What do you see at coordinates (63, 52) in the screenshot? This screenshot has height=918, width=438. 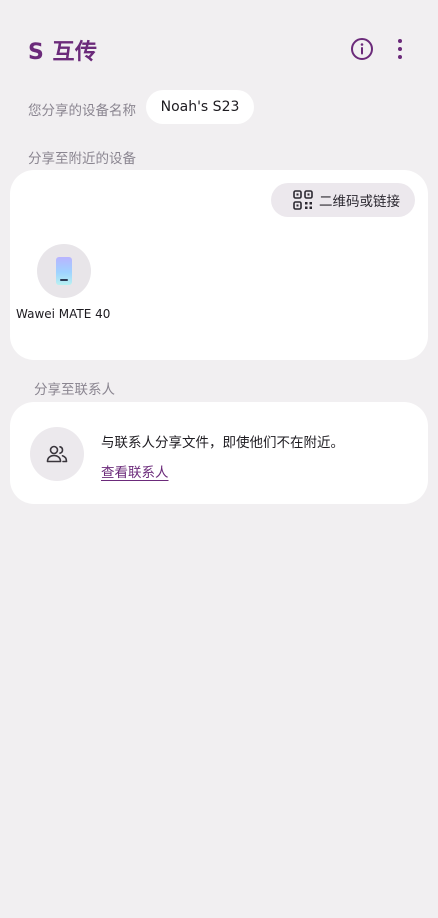 I see `app-title: S 互传` at bounding box center [63, 52].